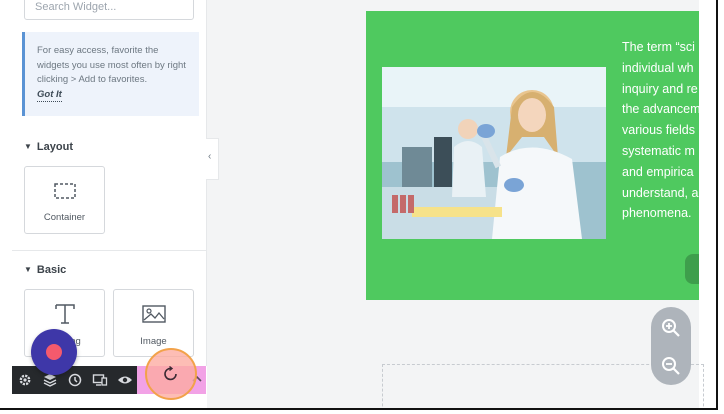  What do you see at coordinates (49, 95) in the screenshot?
I see `got-it-link: Got It` at bounding box center [49, 95].